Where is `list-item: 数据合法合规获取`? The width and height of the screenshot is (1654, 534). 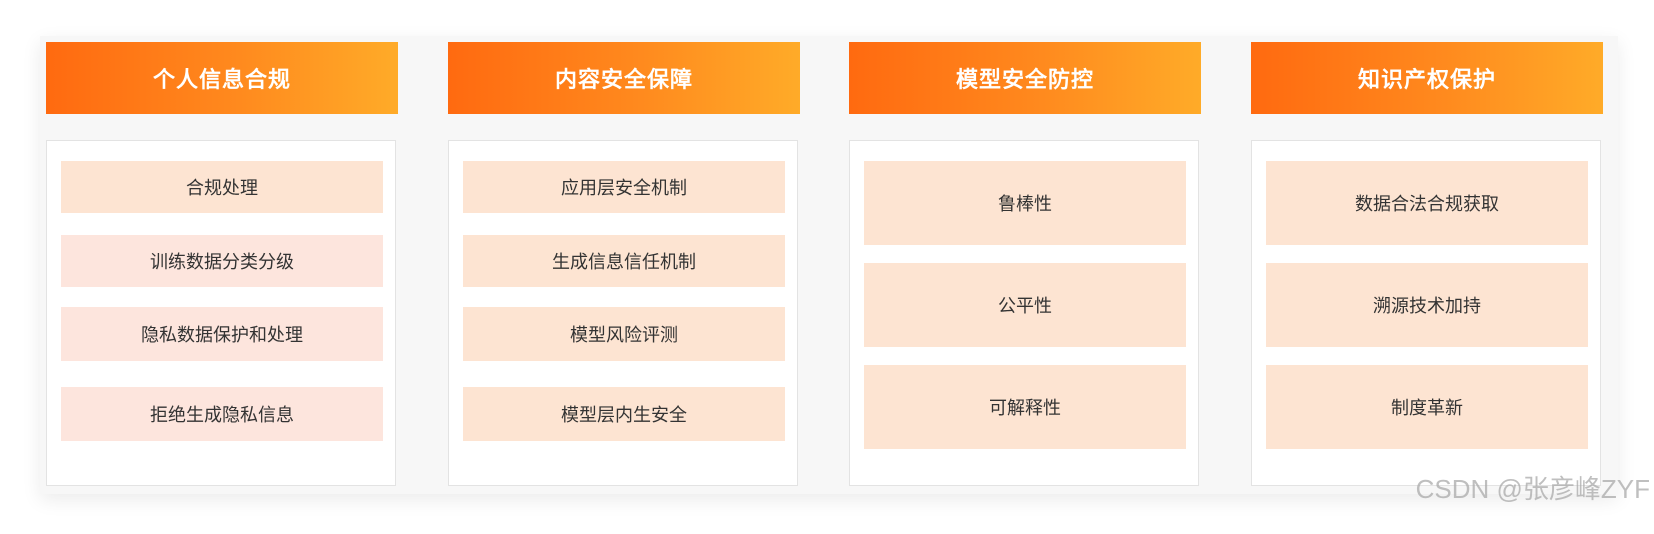 list-item: 数据合法合规获取 is located at coordinates (1427, 203).